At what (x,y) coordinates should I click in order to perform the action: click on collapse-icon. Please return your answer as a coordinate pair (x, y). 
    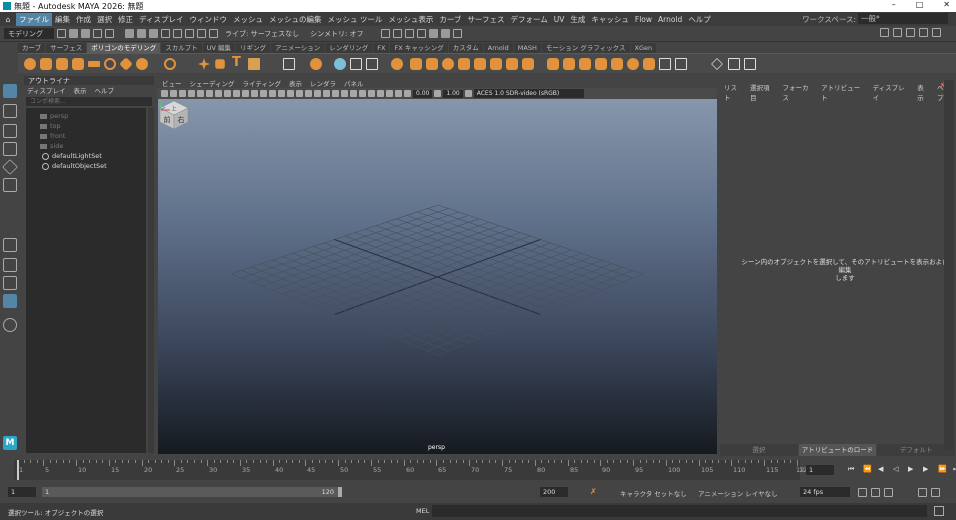
    Looking at the image, I should click on (528, 64).